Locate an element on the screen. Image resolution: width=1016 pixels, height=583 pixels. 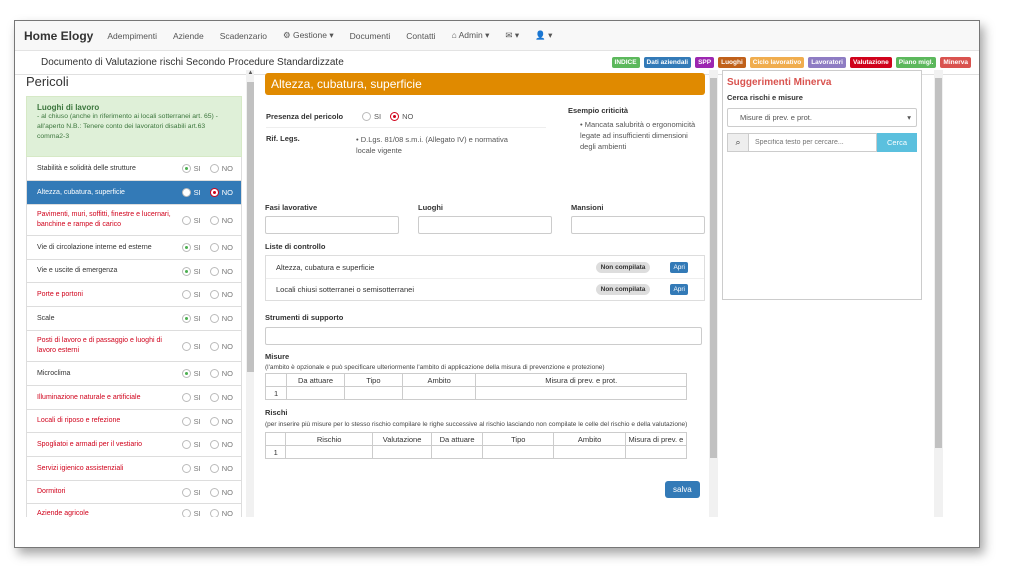
hazard-item: Stabilità e solidità delle strutture SI NO is located at coordinates (134, 169).